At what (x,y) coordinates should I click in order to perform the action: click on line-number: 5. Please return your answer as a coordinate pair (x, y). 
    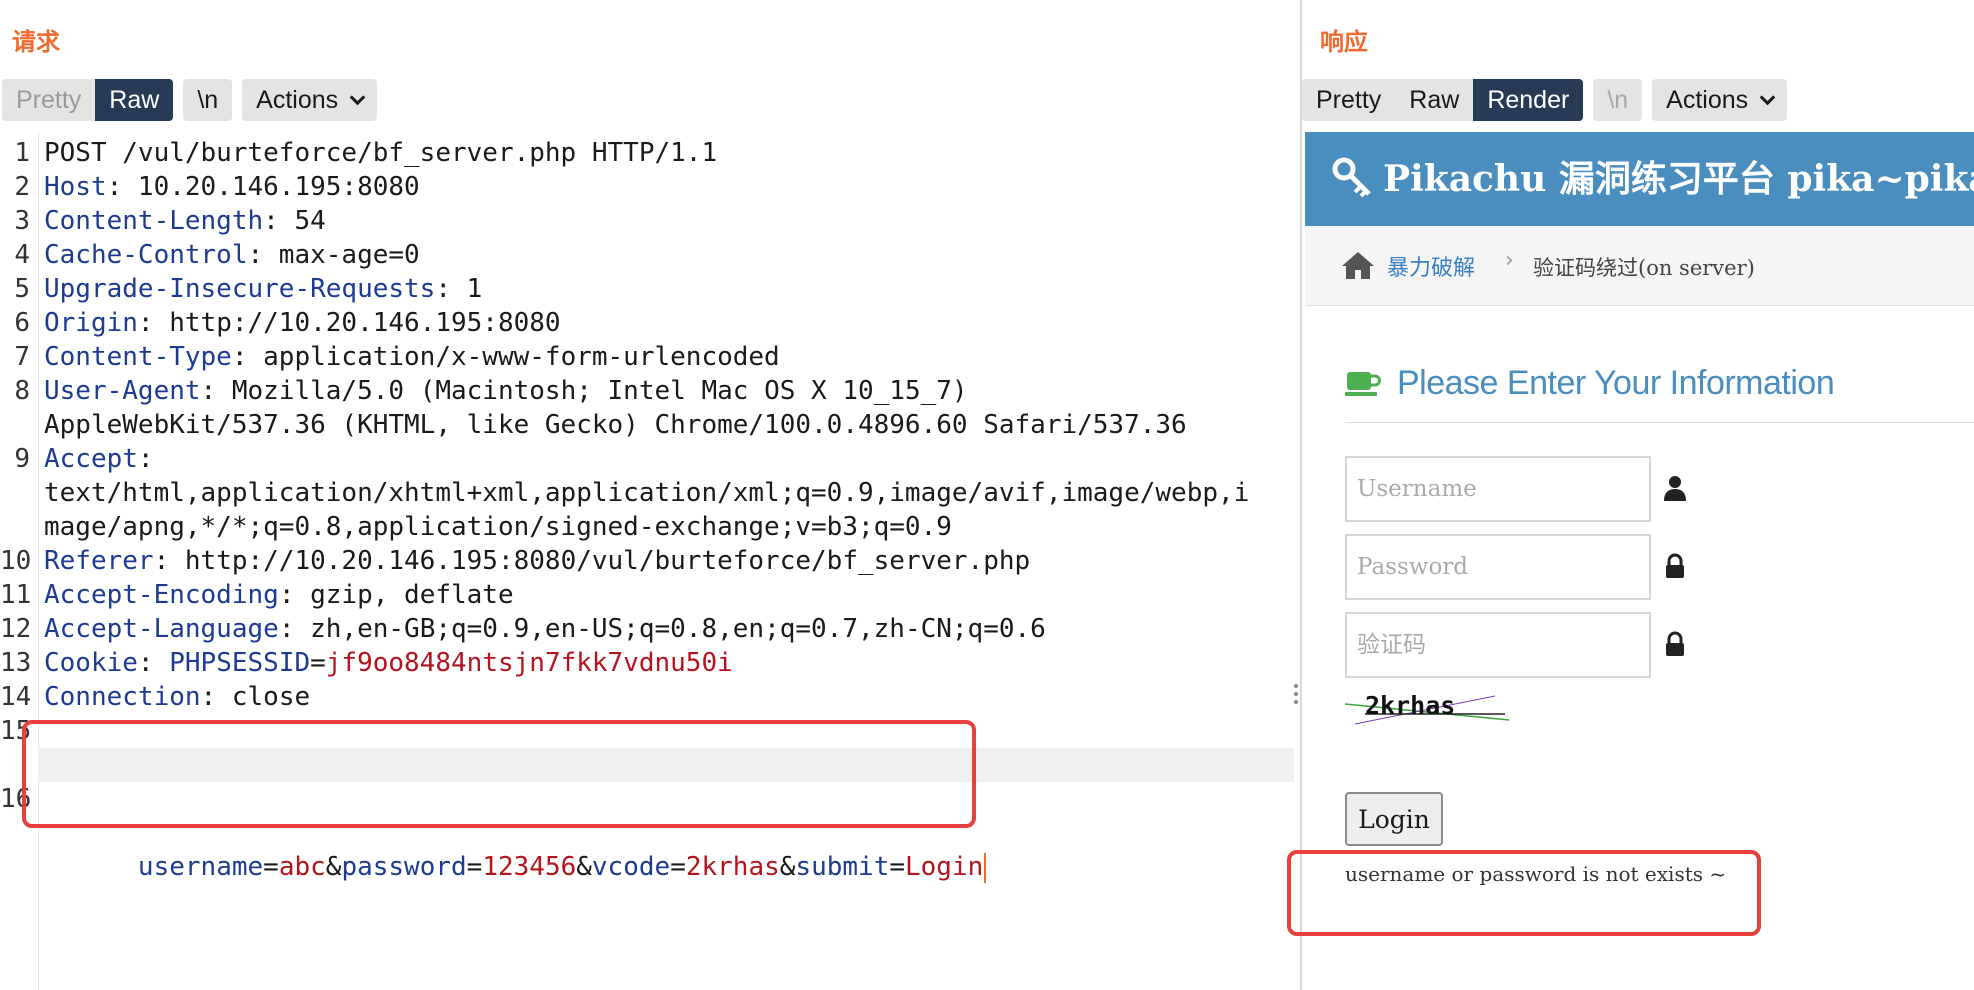
    Looking at the image, I should click on (22, 289).